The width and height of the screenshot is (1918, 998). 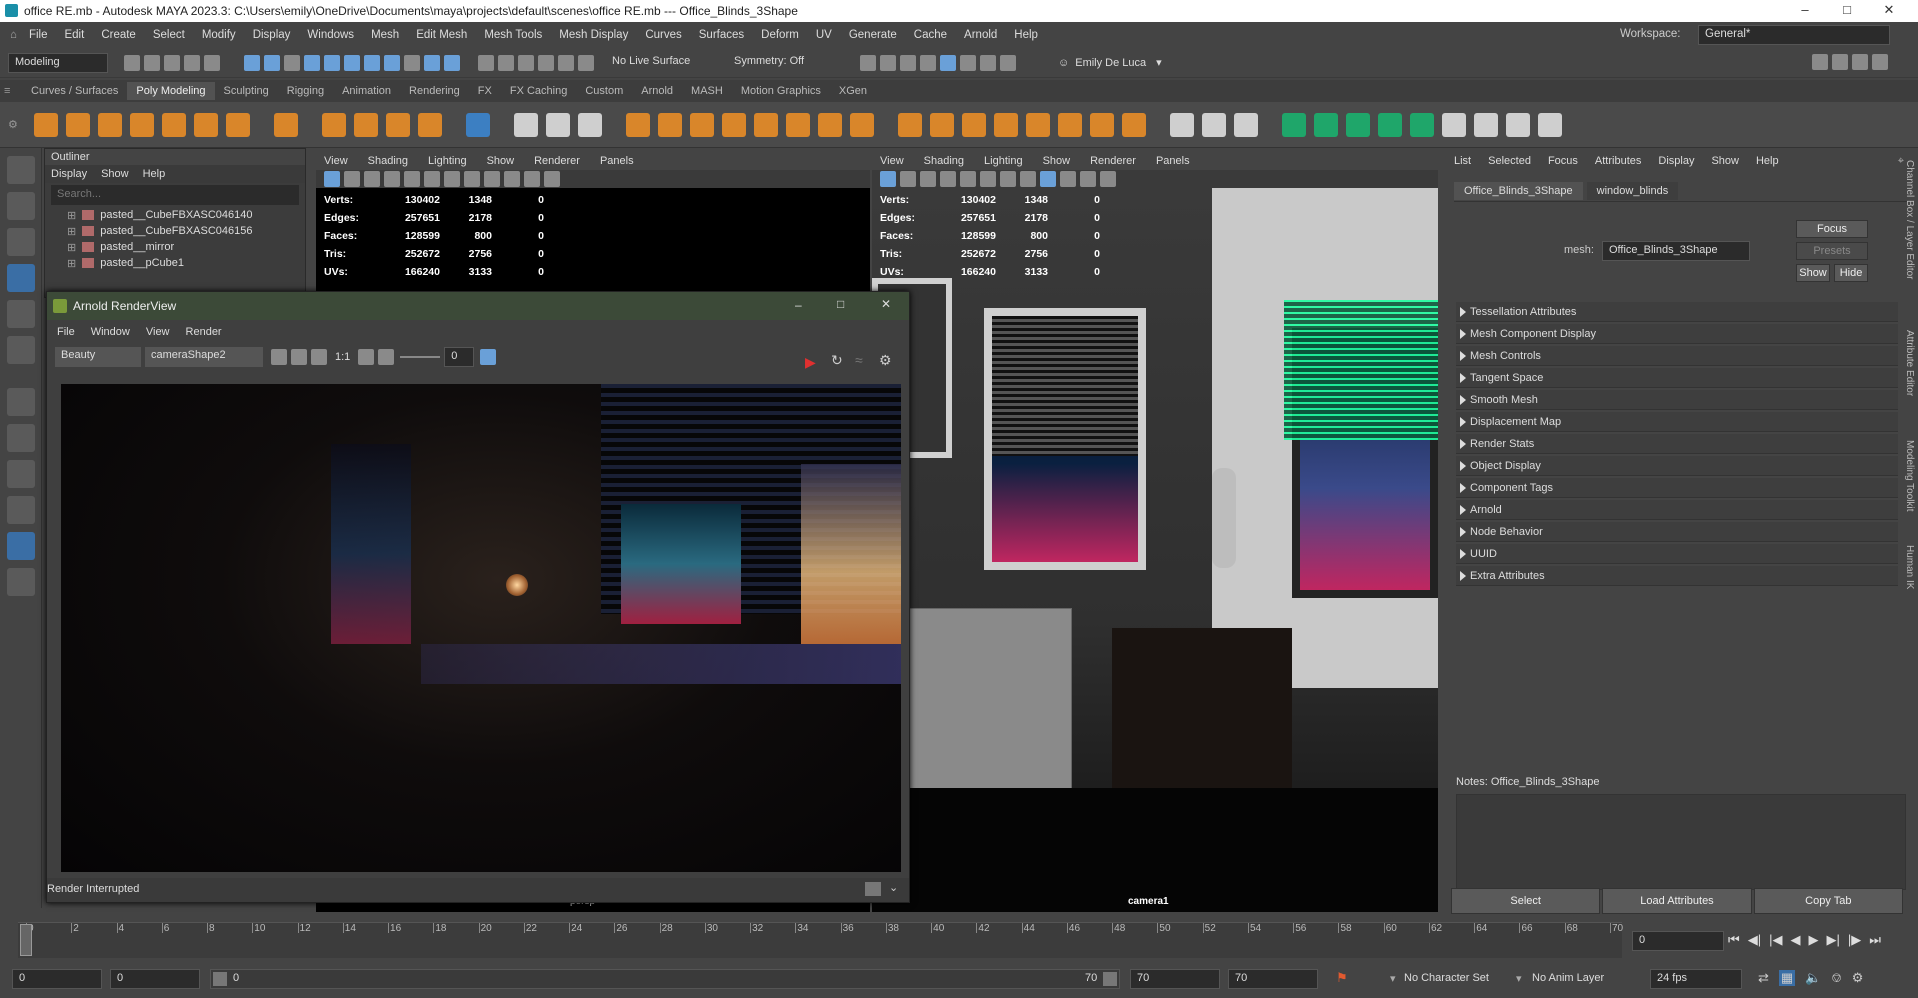 I want to click on smooth-icon, so click(x=766, y=124).